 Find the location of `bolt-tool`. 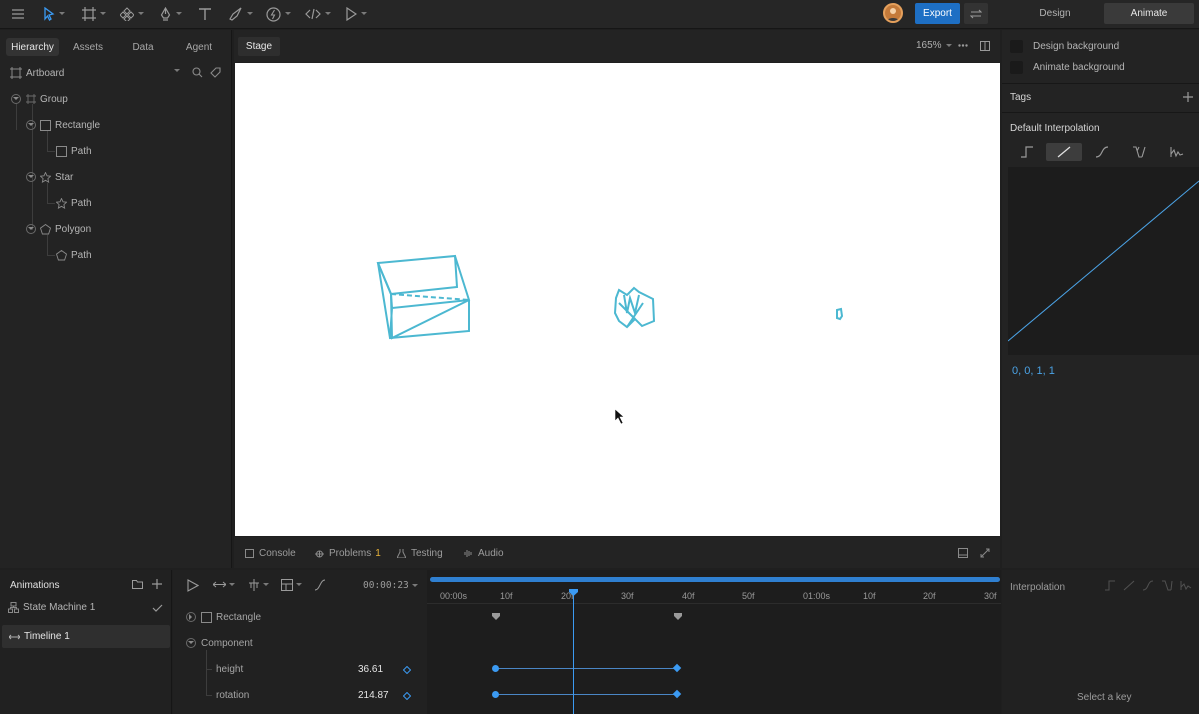

bolt-tool is located at coordinates (279, 14).